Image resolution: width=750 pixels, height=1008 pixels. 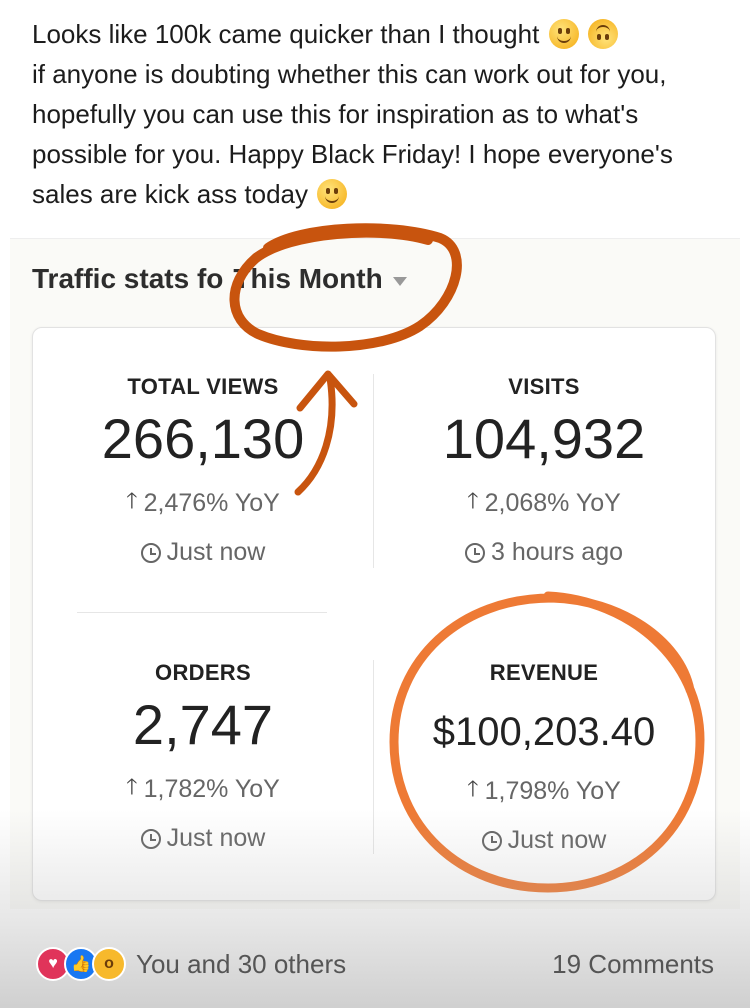 I want to click on yoy-text: 1,782% YoY, so click(x=211, y=788).